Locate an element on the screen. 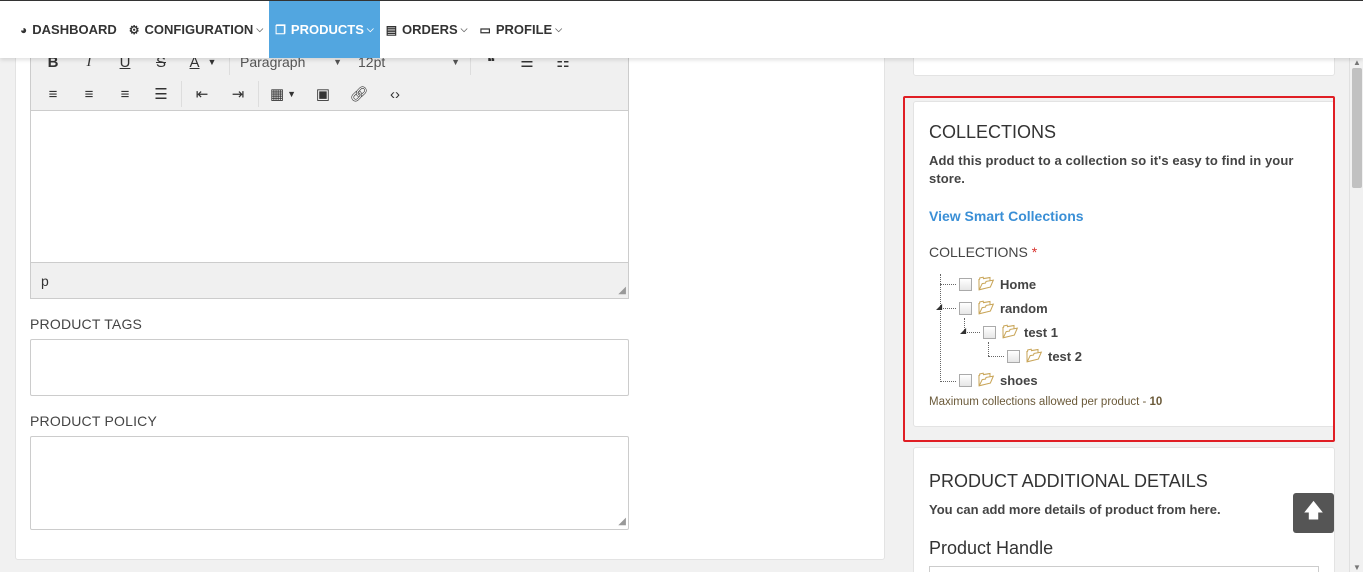  max-collections-value: 10 is located at coordinates (1156, 402).